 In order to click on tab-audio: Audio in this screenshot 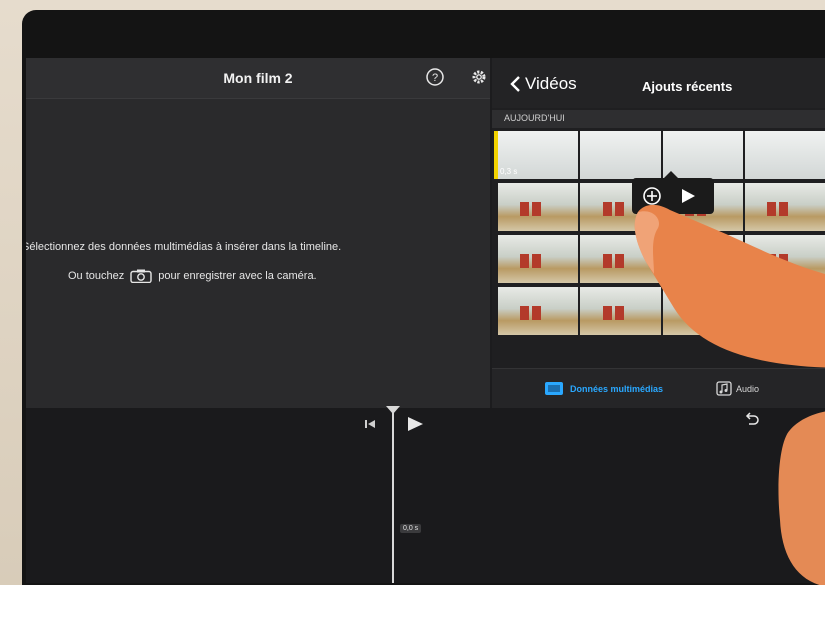, I will do `click(737, 388)`.